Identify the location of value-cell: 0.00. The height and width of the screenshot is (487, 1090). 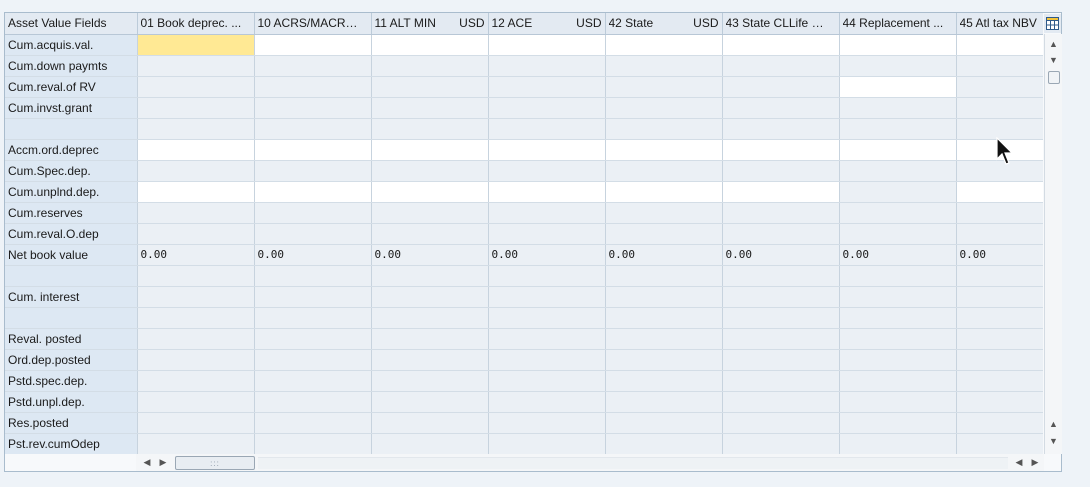
(781, 255).